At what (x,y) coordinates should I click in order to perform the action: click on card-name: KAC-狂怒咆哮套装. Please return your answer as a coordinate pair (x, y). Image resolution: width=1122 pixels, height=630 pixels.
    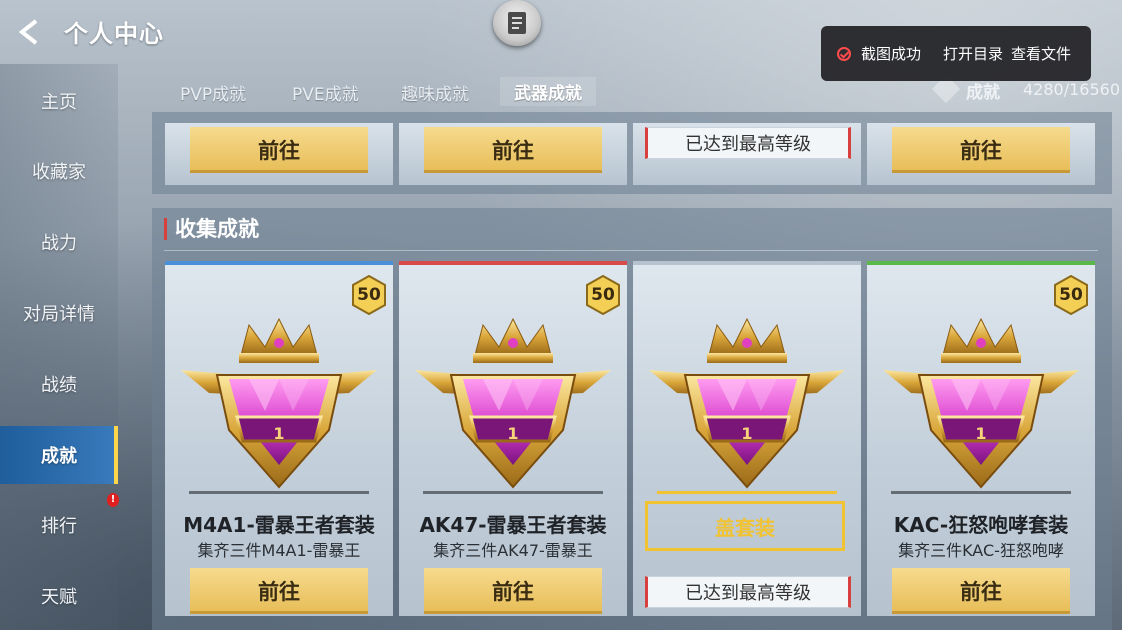
    Looking at the image, I should click on (981, 525).